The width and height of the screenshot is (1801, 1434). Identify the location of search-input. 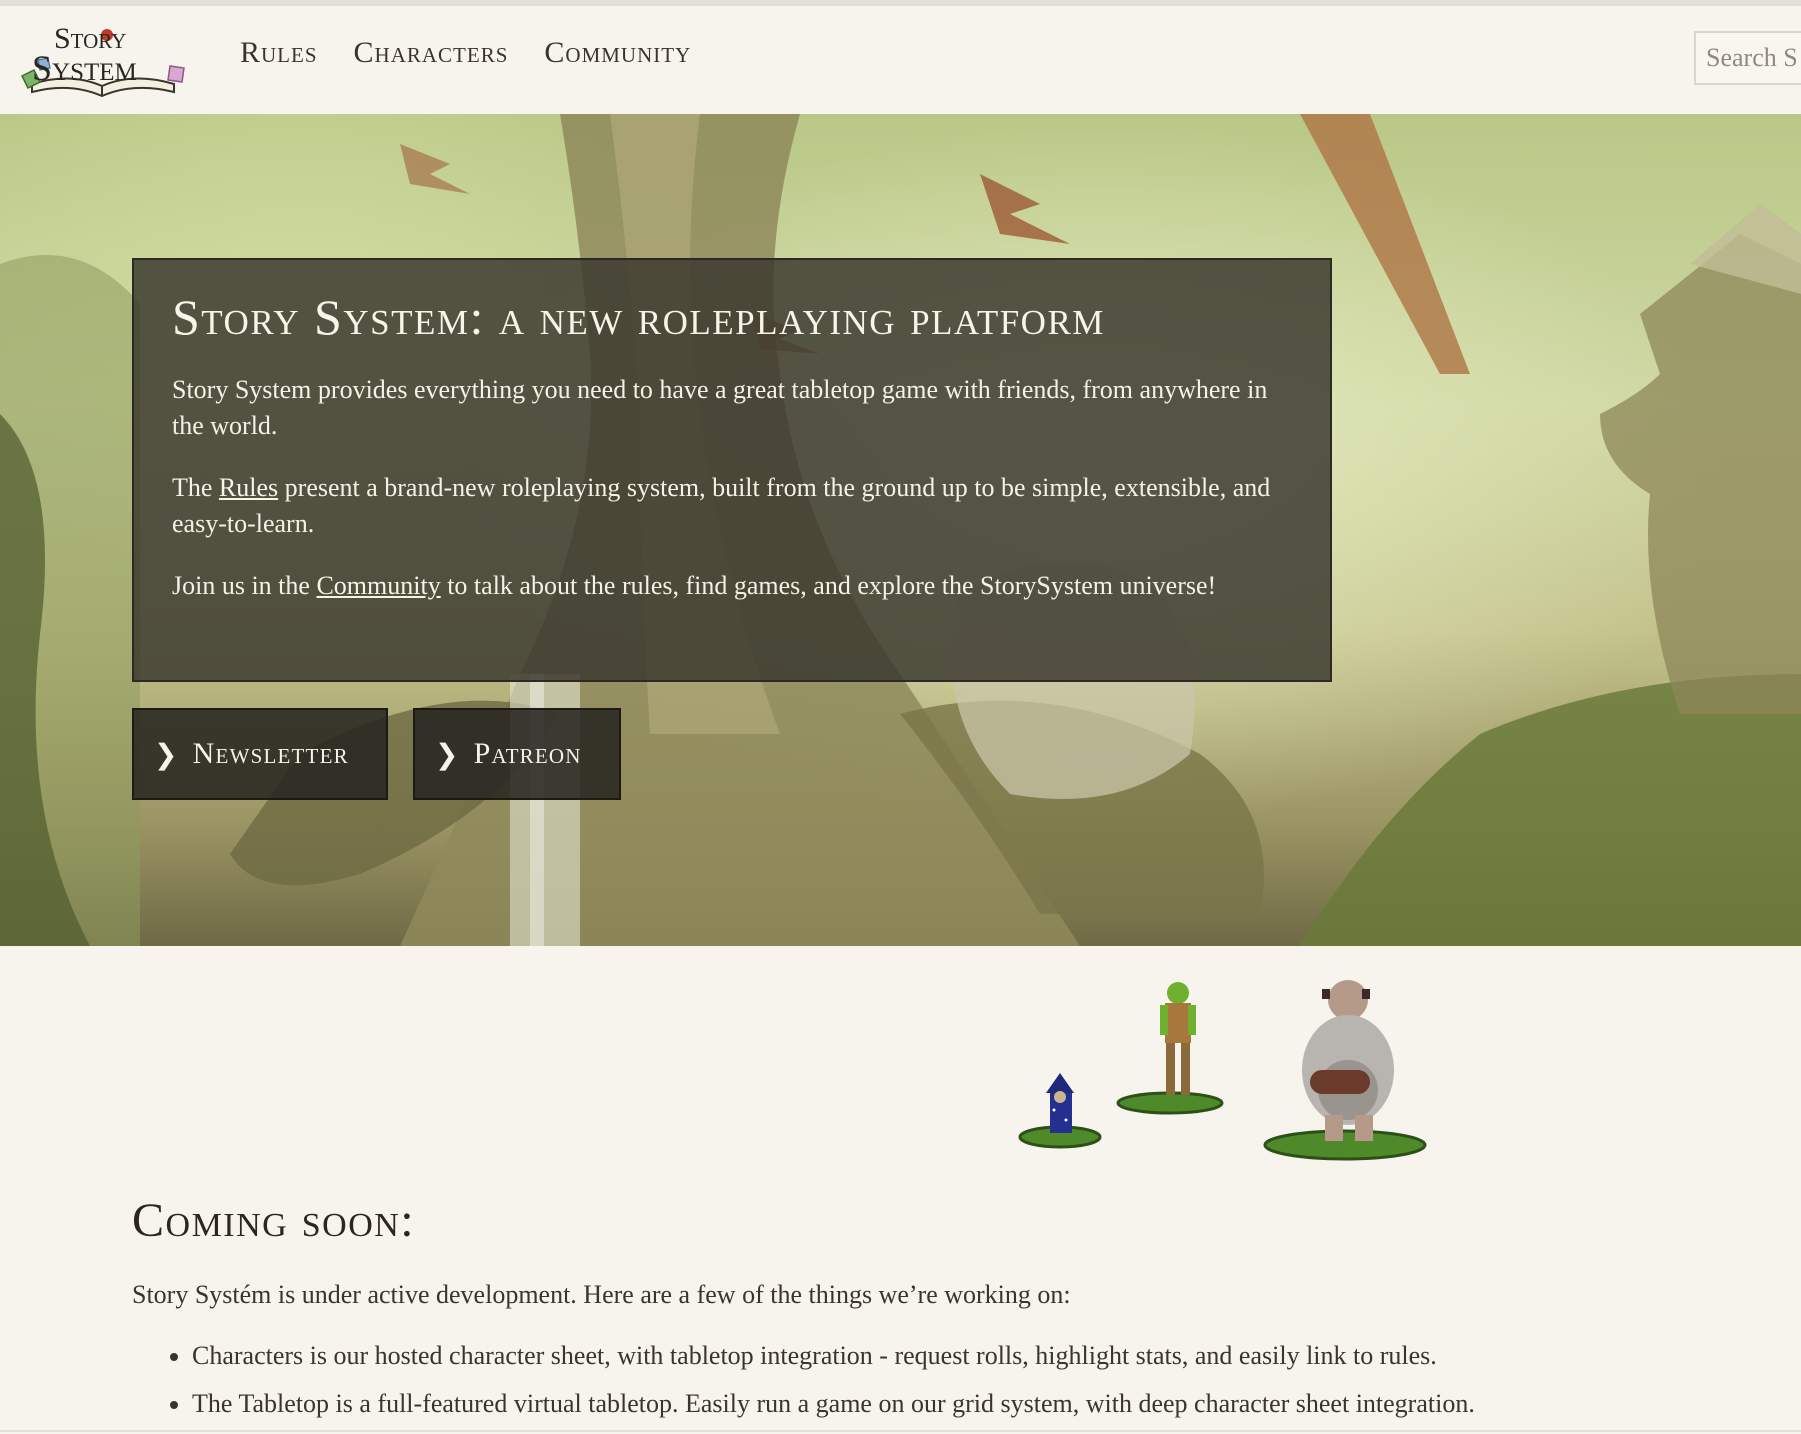
(1747, 58).